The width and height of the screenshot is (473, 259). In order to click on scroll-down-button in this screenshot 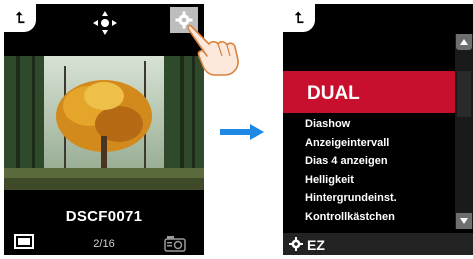, I will do `click(464, 221)`.